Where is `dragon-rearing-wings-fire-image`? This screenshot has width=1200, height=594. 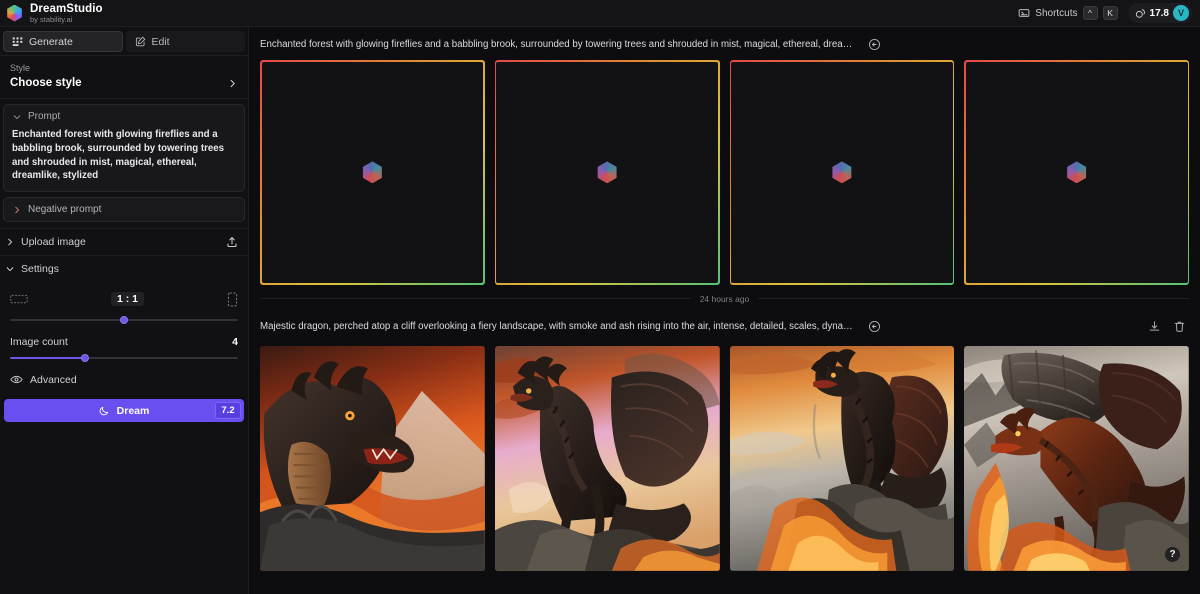 dragon-rearing-wings-fire-image is located at coordinates (842, 458).